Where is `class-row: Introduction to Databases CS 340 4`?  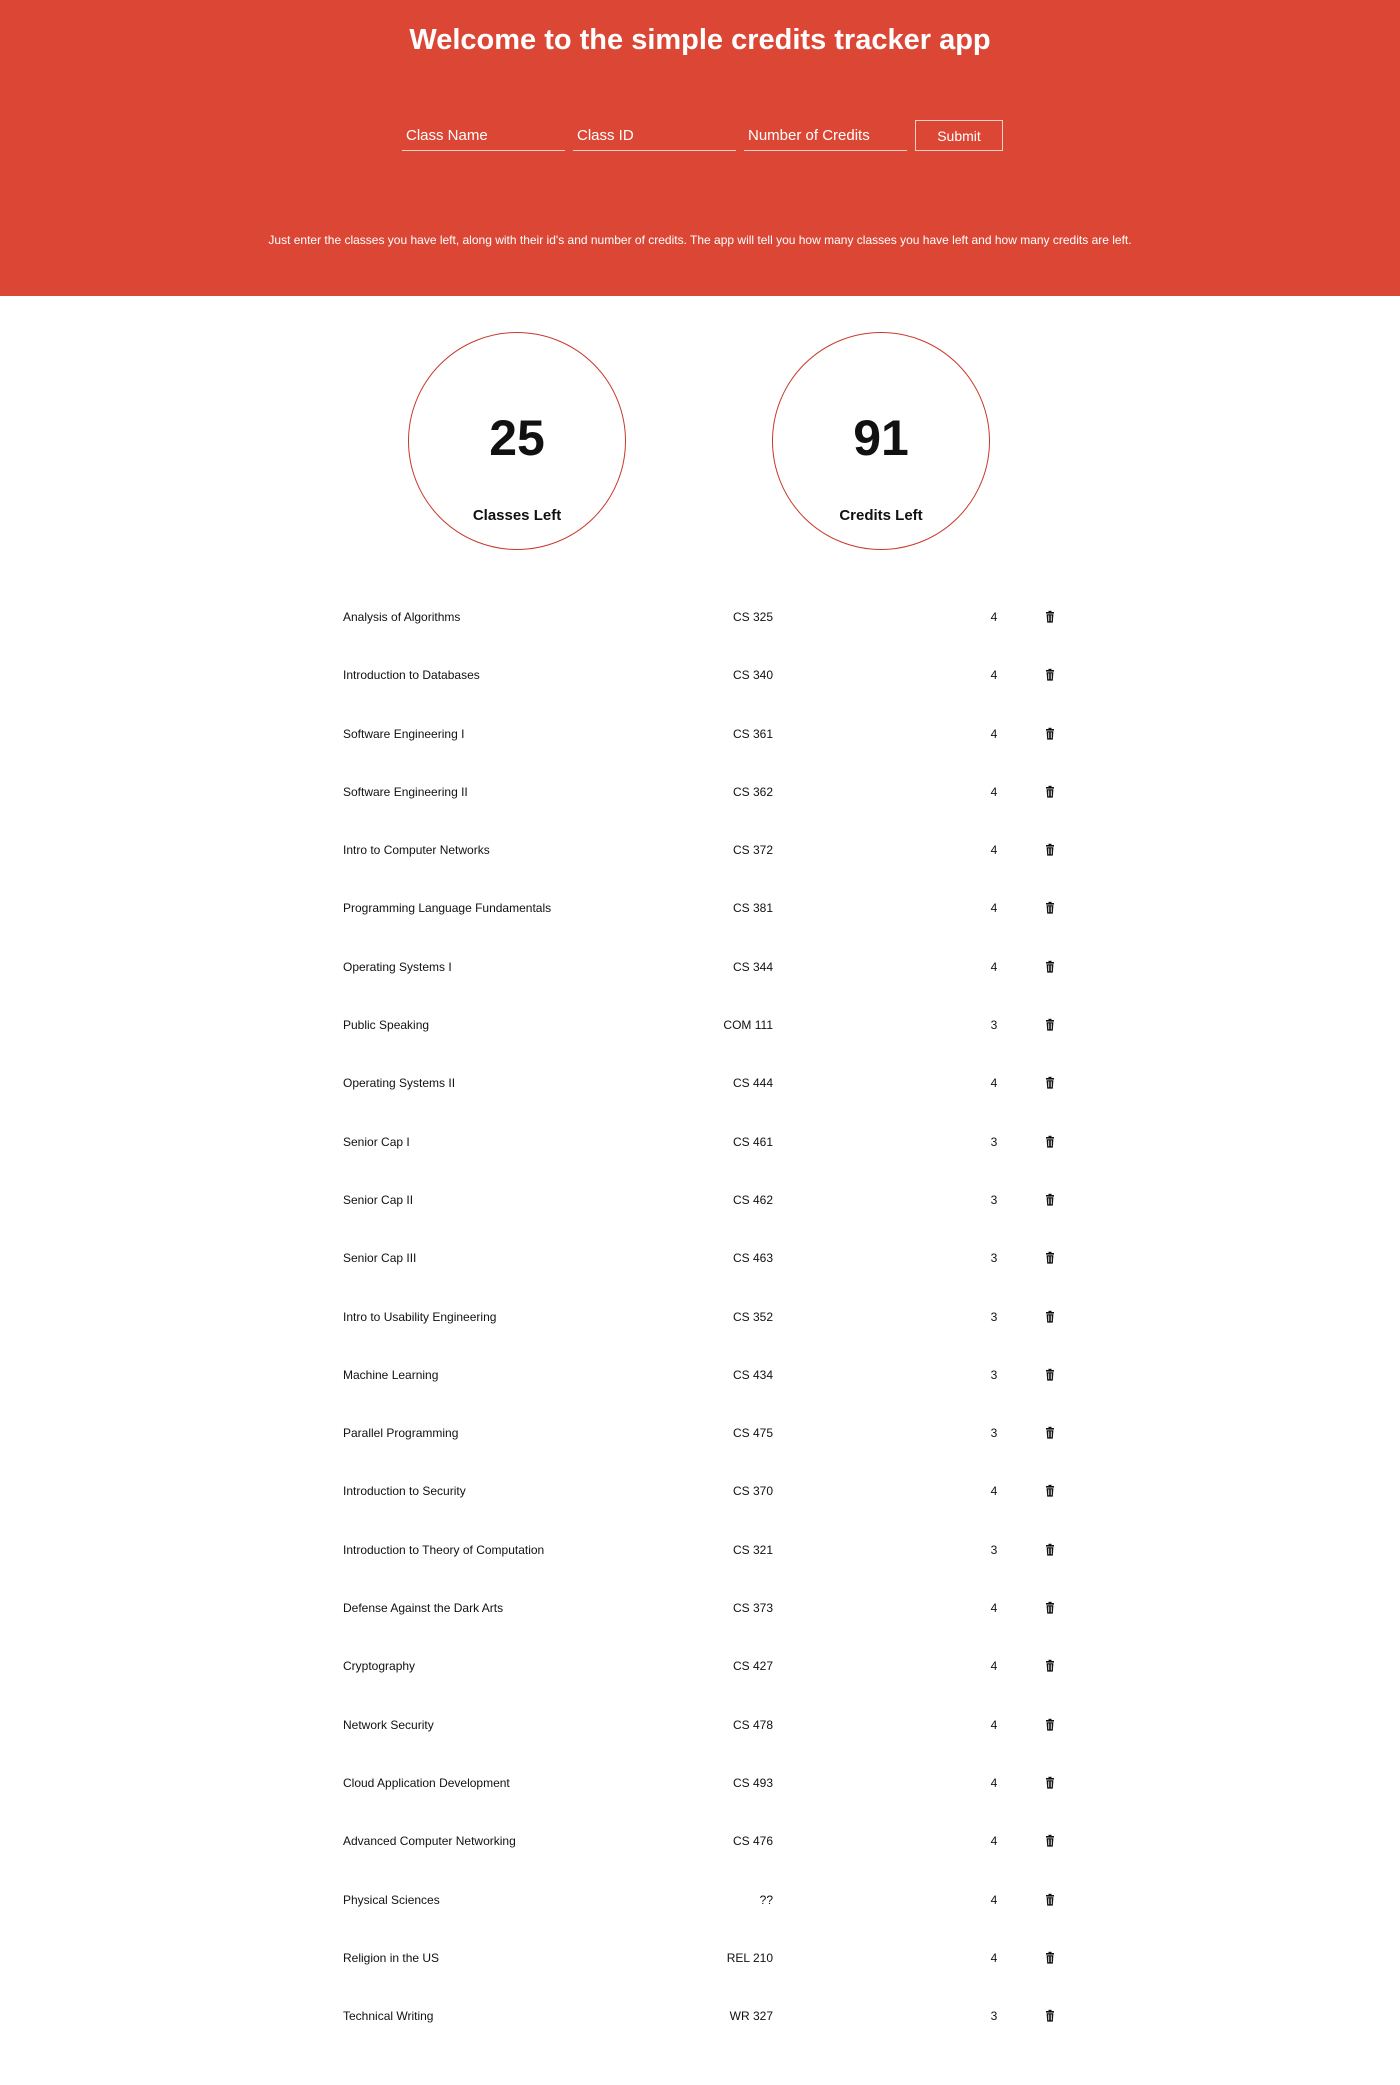 class-row: Introduction to Databases CS 340 4 is located at coordinates (703, 673).